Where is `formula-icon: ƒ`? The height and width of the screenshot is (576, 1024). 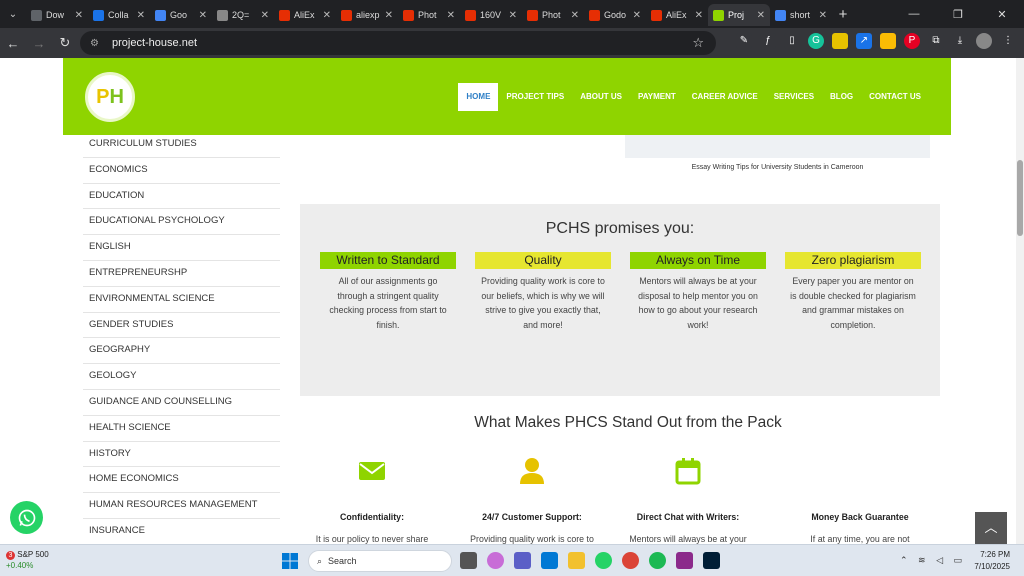
formula-icon: ƒ is located at coordinates (768, 41).